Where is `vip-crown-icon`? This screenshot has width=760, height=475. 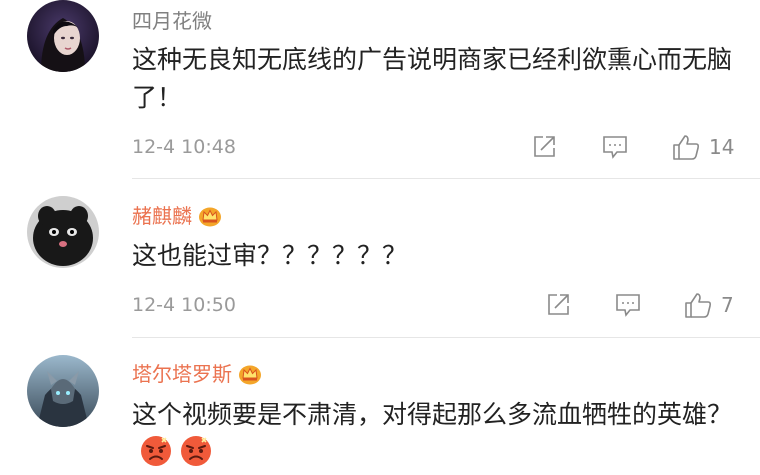 vip-crown-icon is located at coordinates (250, 374).